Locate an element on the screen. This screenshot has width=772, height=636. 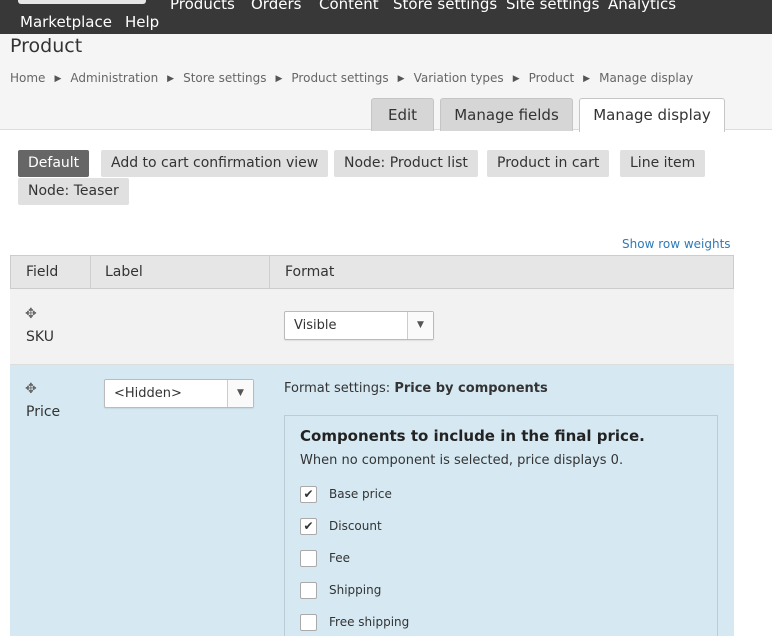
nav-store-settings: Store settings is located at coordinates (445, 6).